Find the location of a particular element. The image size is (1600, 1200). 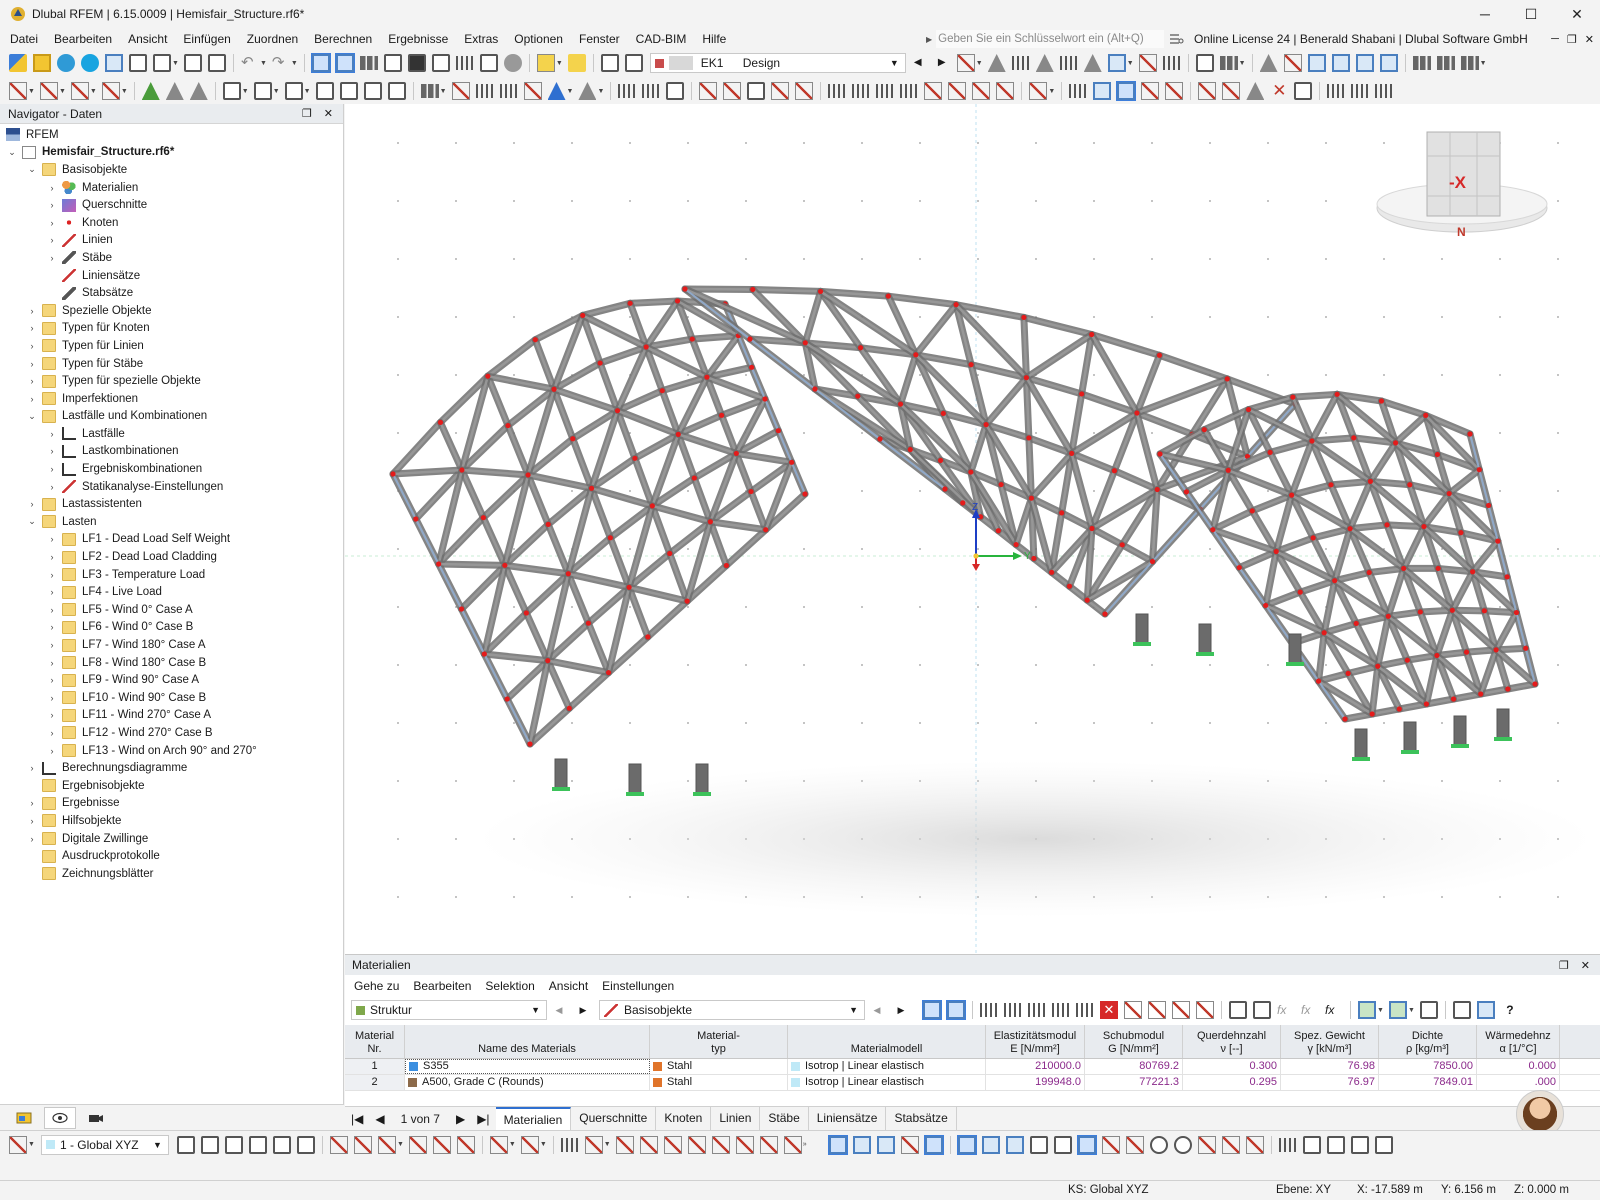

mirror-view-icon is located at coordinates (1255, 91).